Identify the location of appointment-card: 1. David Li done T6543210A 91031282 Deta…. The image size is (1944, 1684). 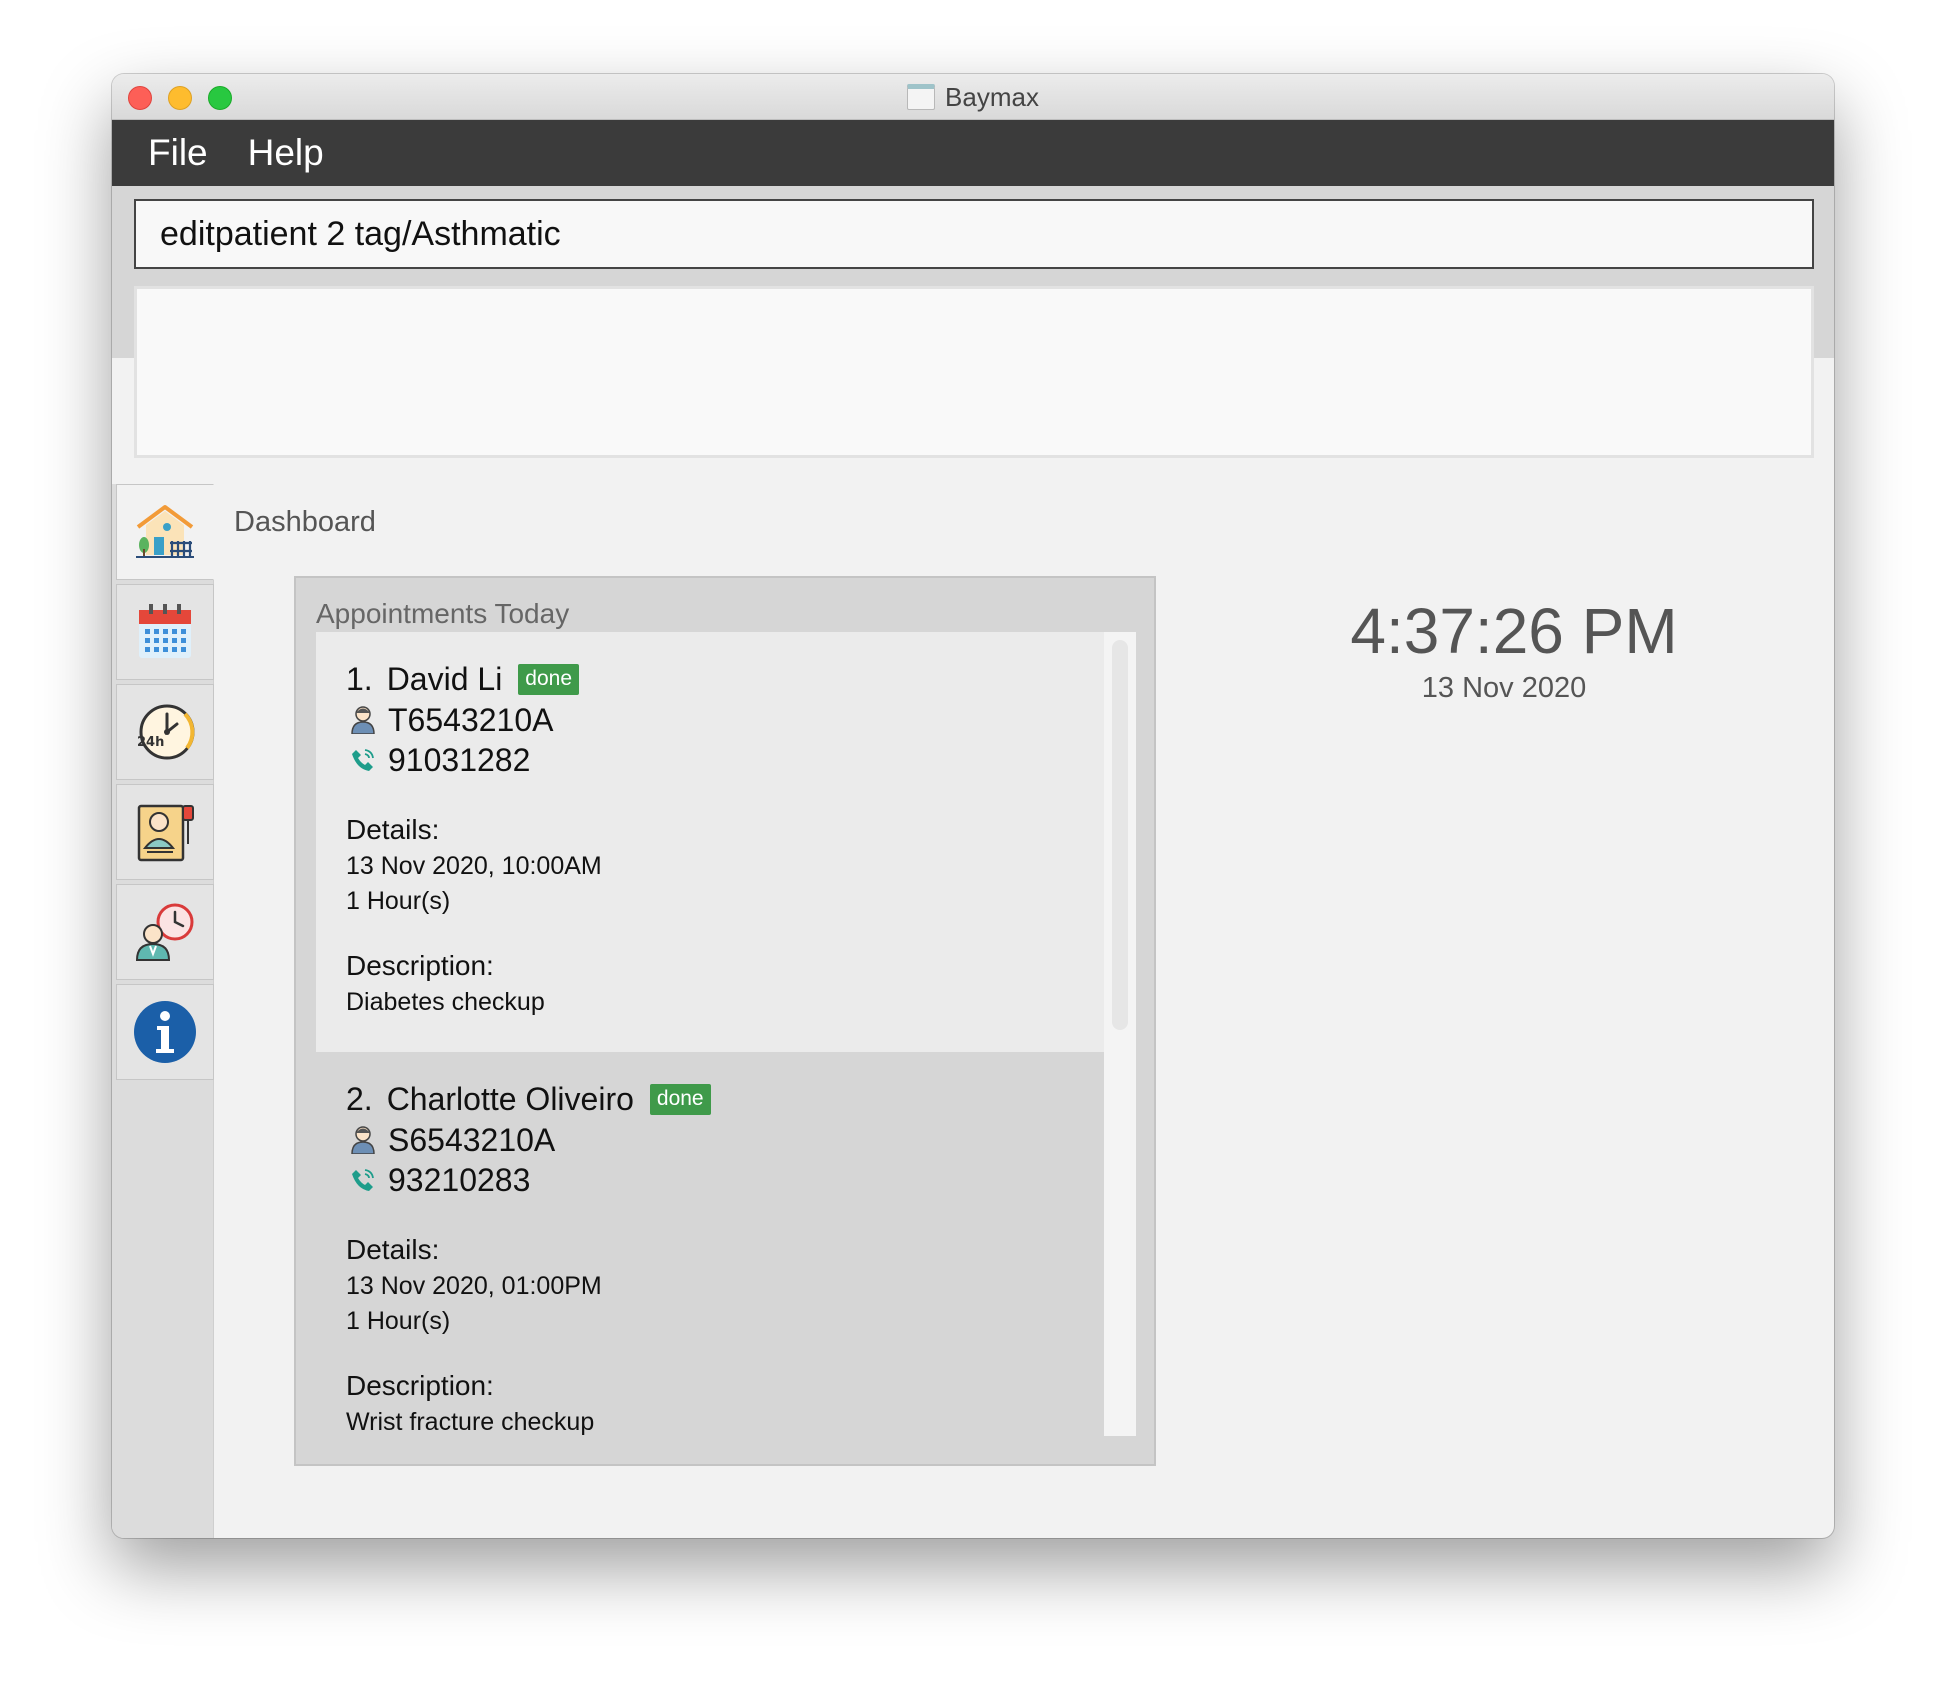
(710, 842).